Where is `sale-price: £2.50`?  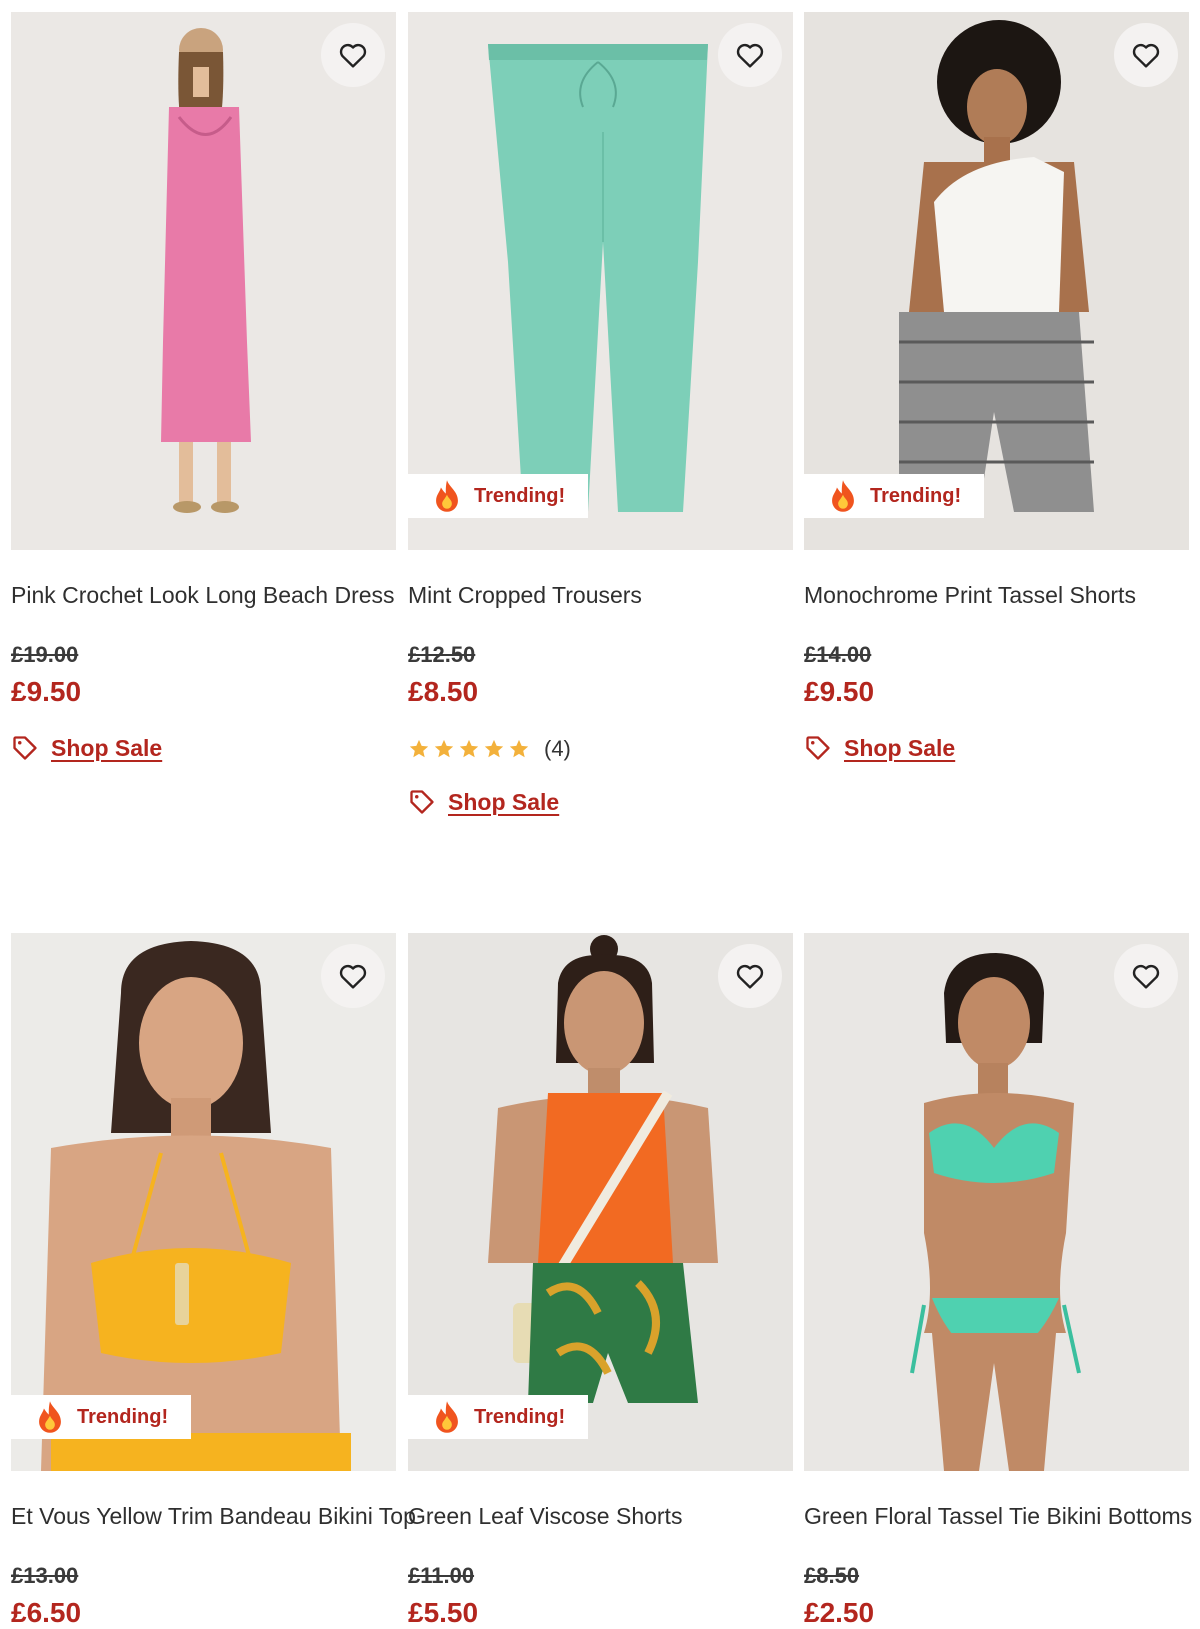 sale-price: £2.50 is located at coordinates (839, 1612).